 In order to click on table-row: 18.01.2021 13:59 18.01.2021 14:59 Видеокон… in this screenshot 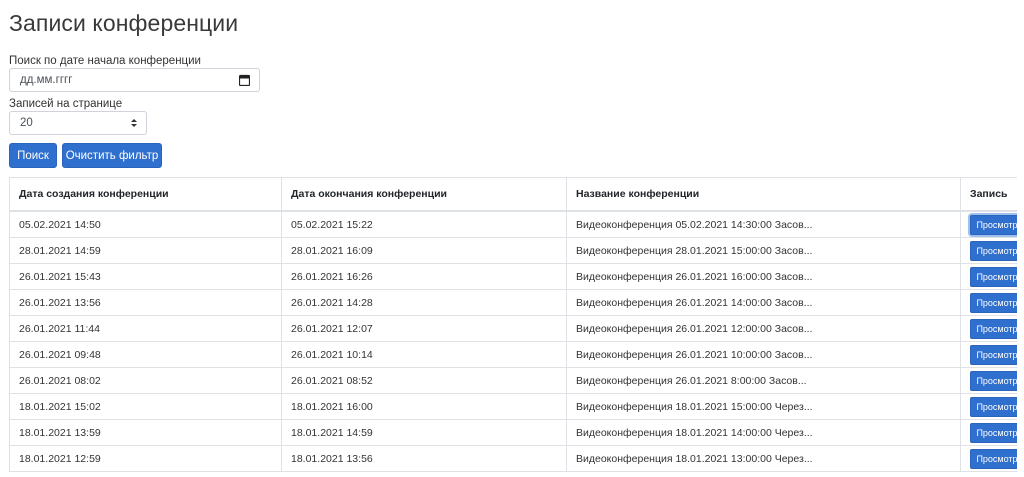, I will do `click(513, 432)`.